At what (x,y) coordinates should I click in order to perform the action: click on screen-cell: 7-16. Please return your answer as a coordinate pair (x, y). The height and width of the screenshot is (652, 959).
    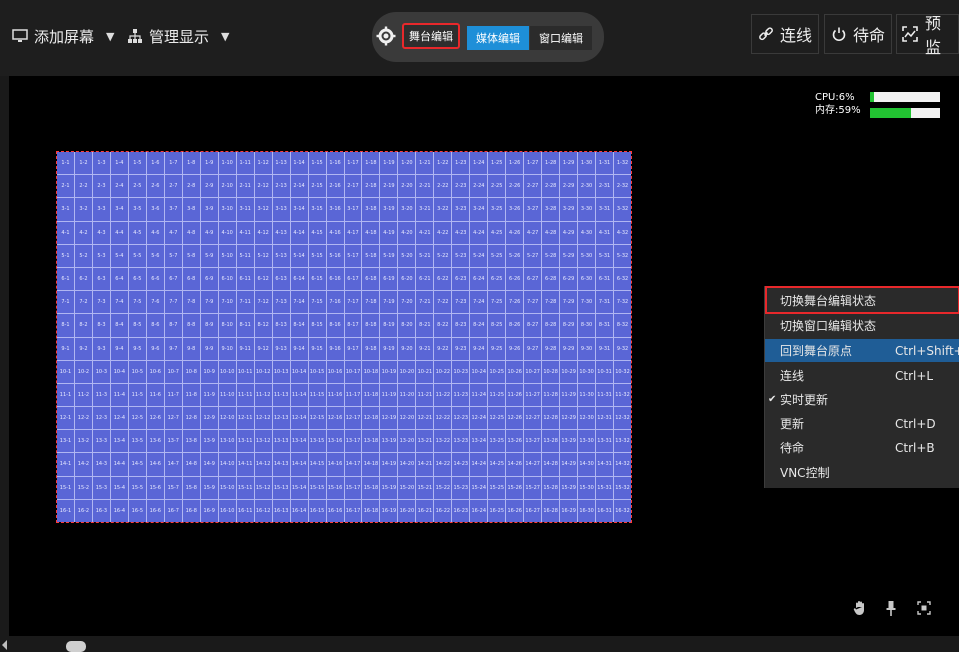
    Looking at the image, I should click on (335, 302).